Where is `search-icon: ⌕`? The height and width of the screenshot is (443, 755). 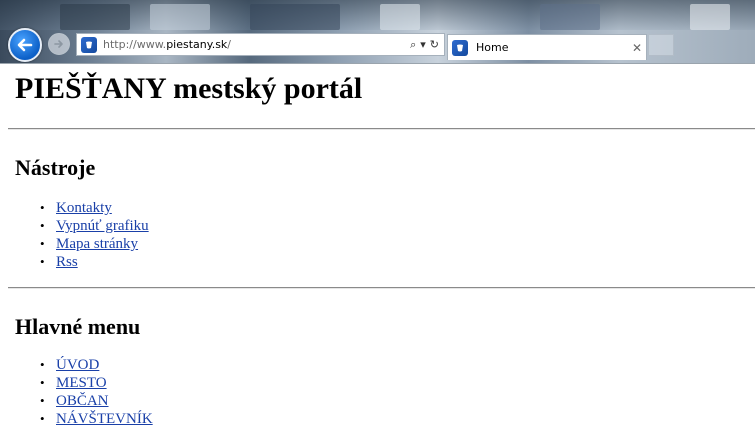 search-icon: ⌕ is located at coordinates (413, 45).